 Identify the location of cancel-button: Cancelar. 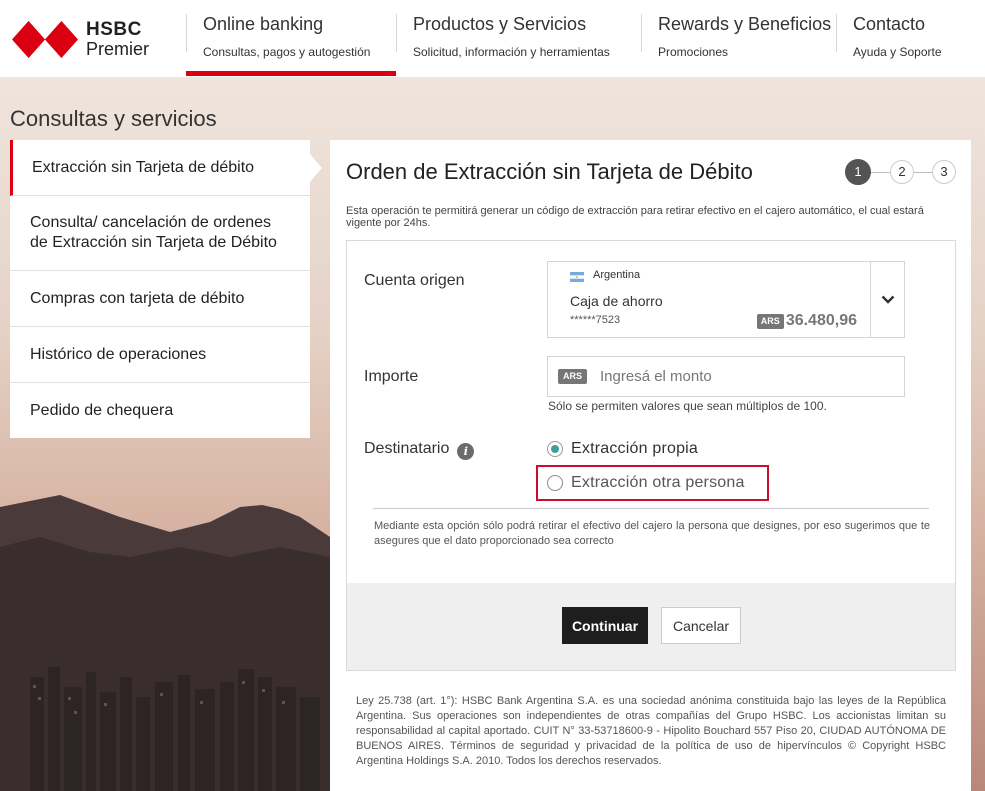
(701, 625).